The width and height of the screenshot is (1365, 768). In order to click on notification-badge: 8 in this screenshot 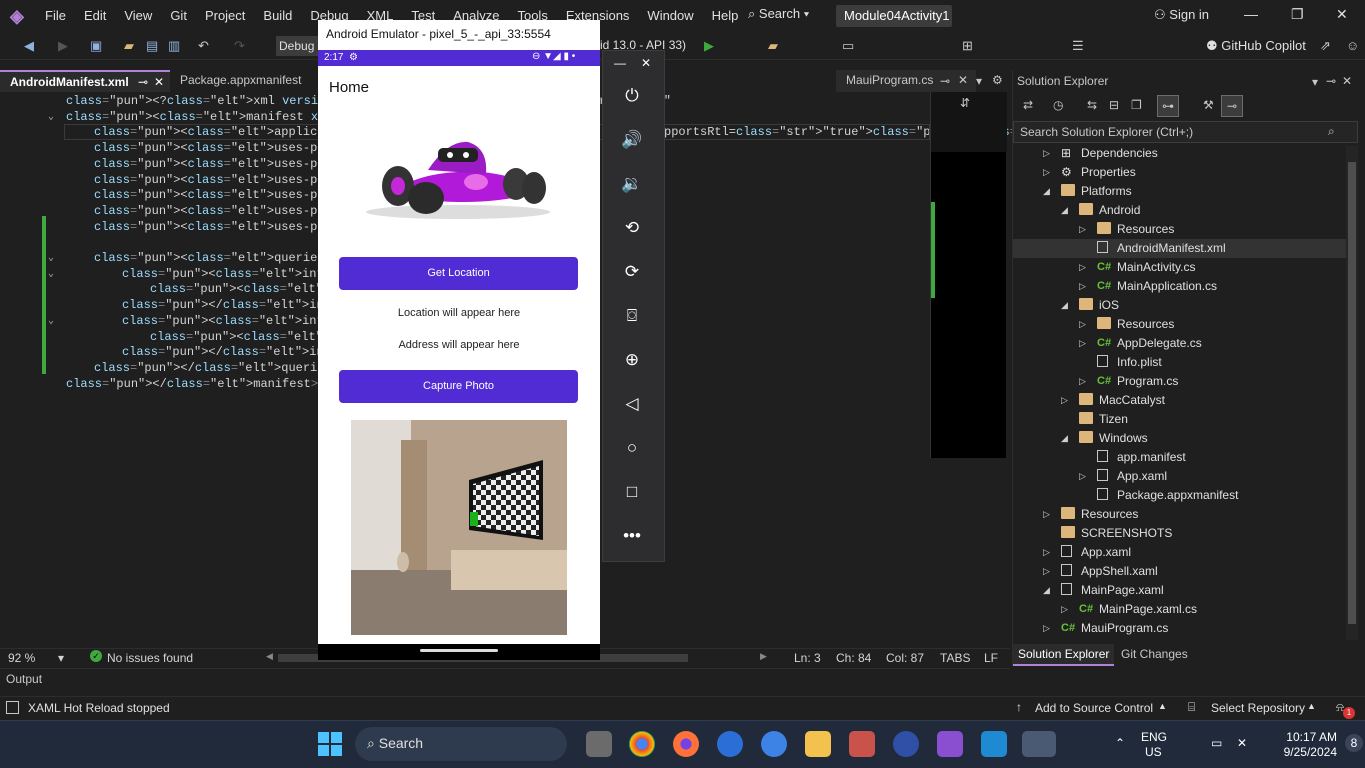, I will do `click(1354, 743)`.